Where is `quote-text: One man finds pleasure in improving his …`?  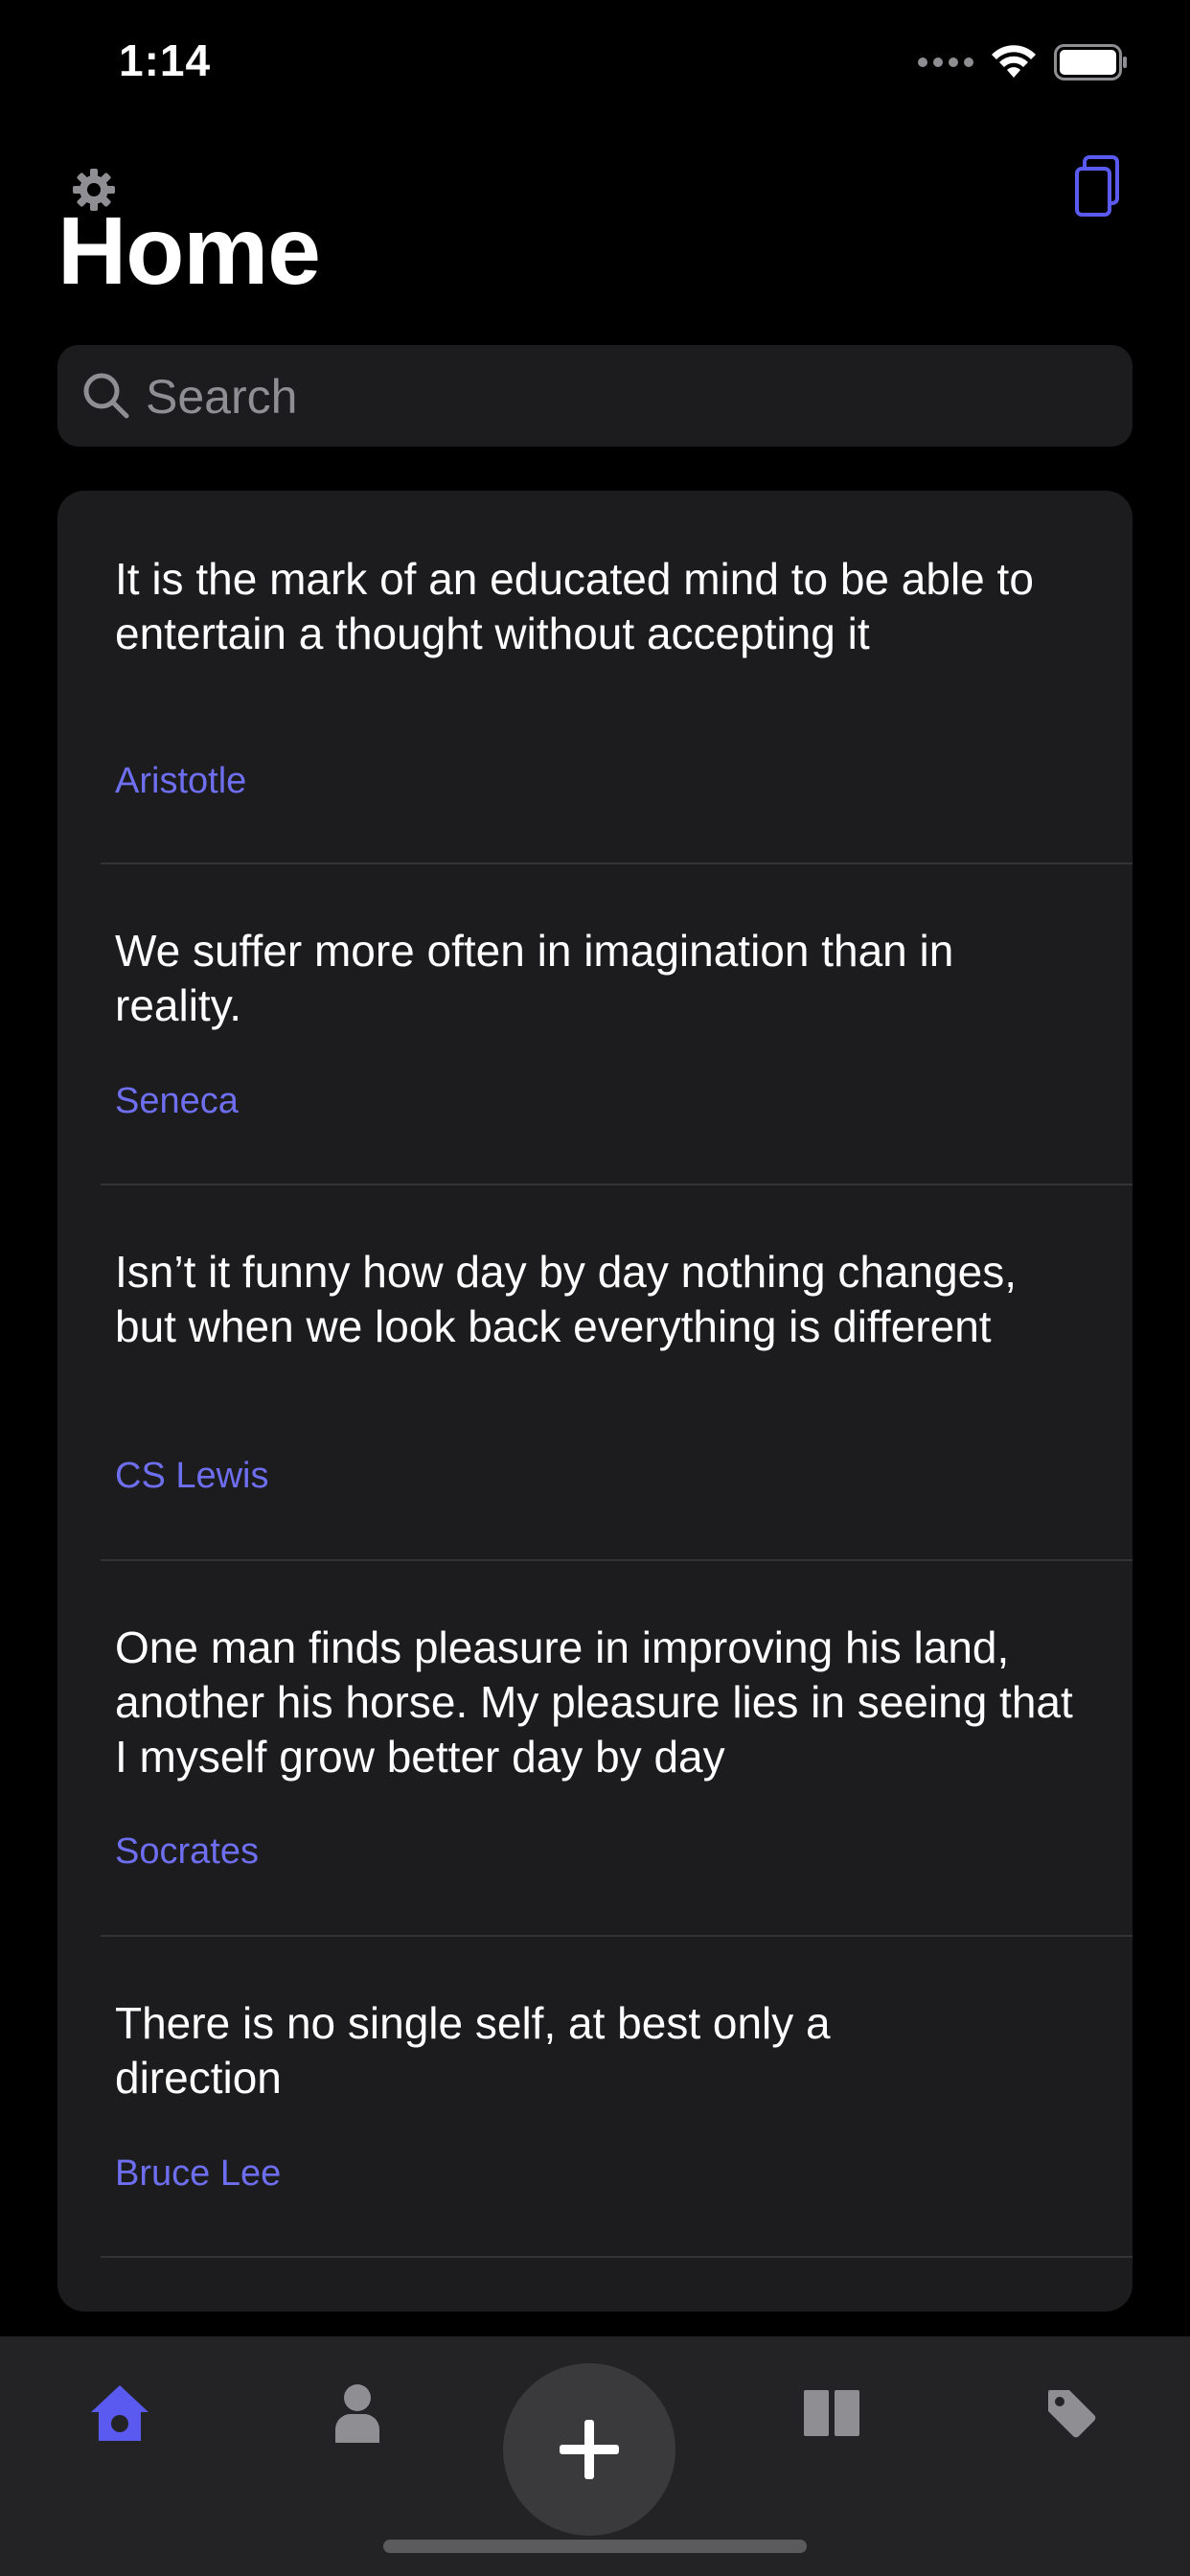 quote-text: One man finds pleasure in improving his … is located at coordinates (594, 1702).